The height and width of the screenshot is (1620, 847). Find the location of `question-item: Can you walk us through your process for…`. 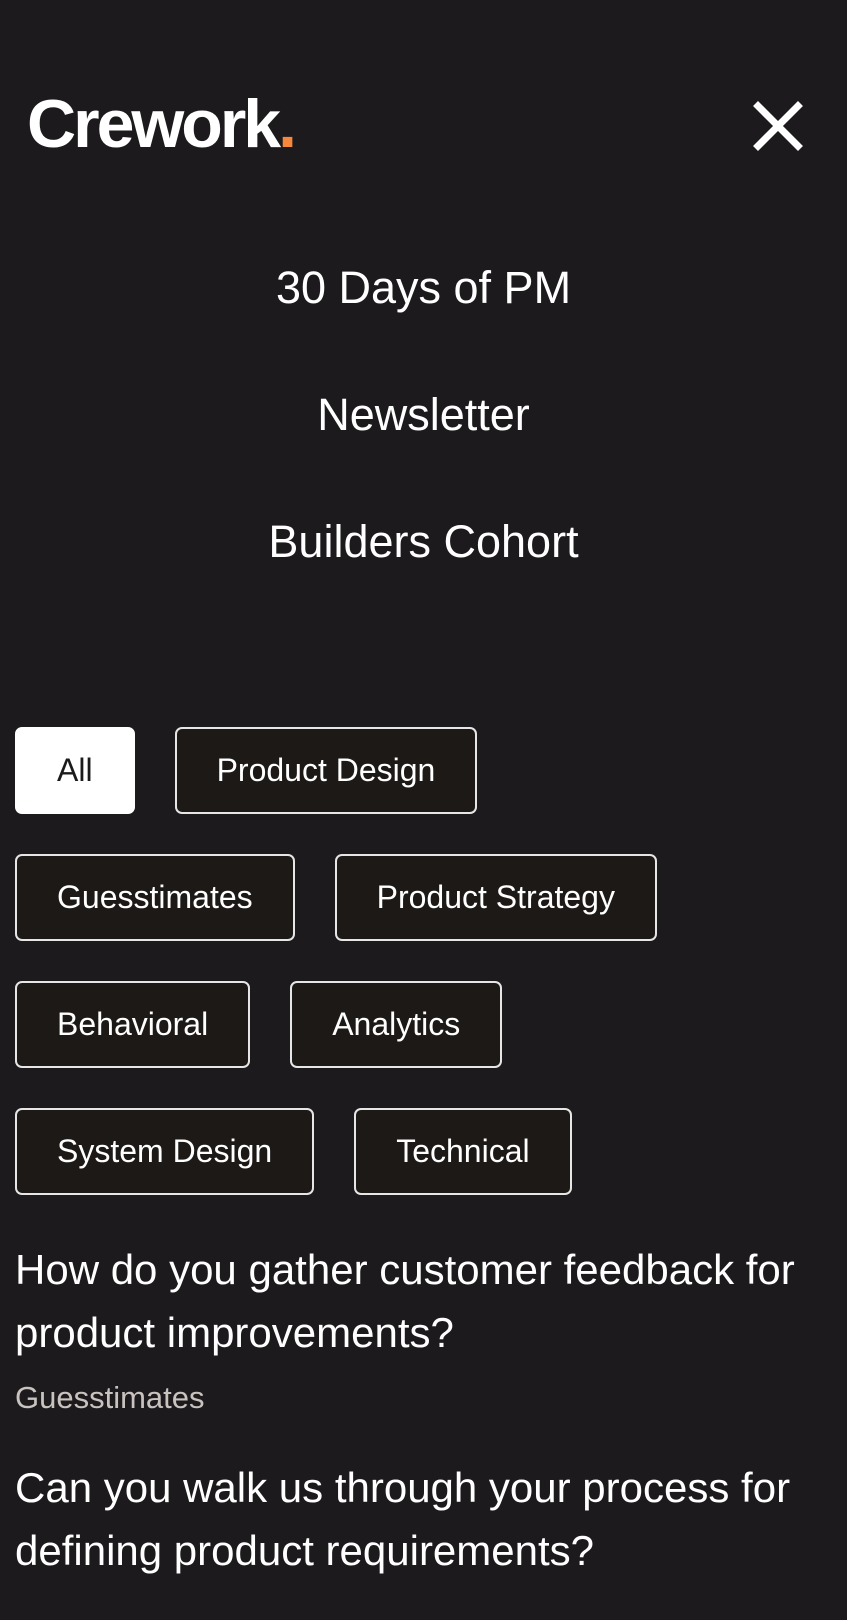

question-item: Can you walk us through your process for… is located at coordinates (425, 1519).